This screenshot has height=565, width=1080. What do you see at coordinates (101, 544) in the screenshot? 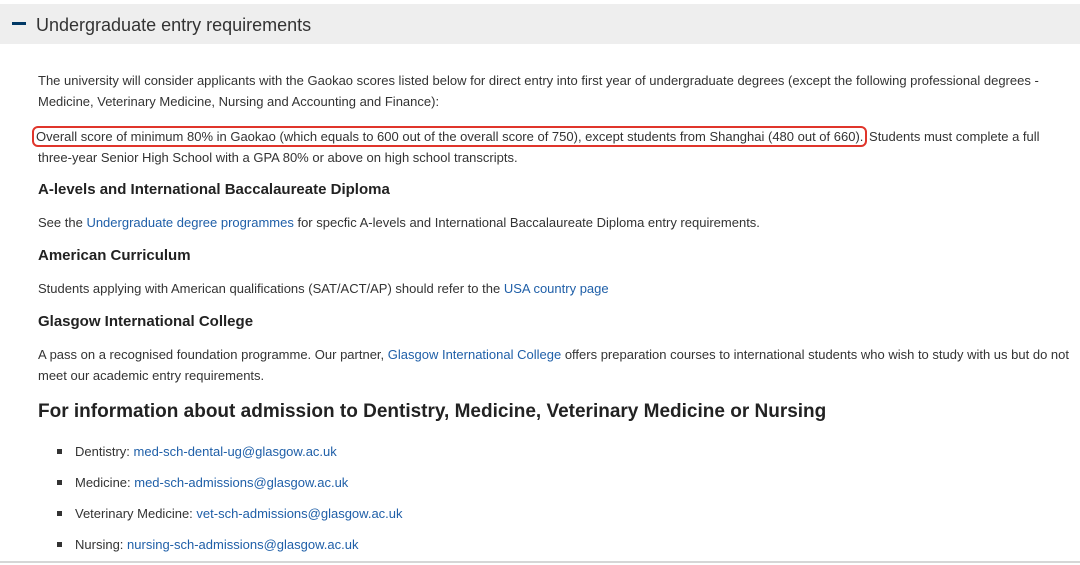
I see `contact-label: Nursing:` at bounding box center [101, 544].